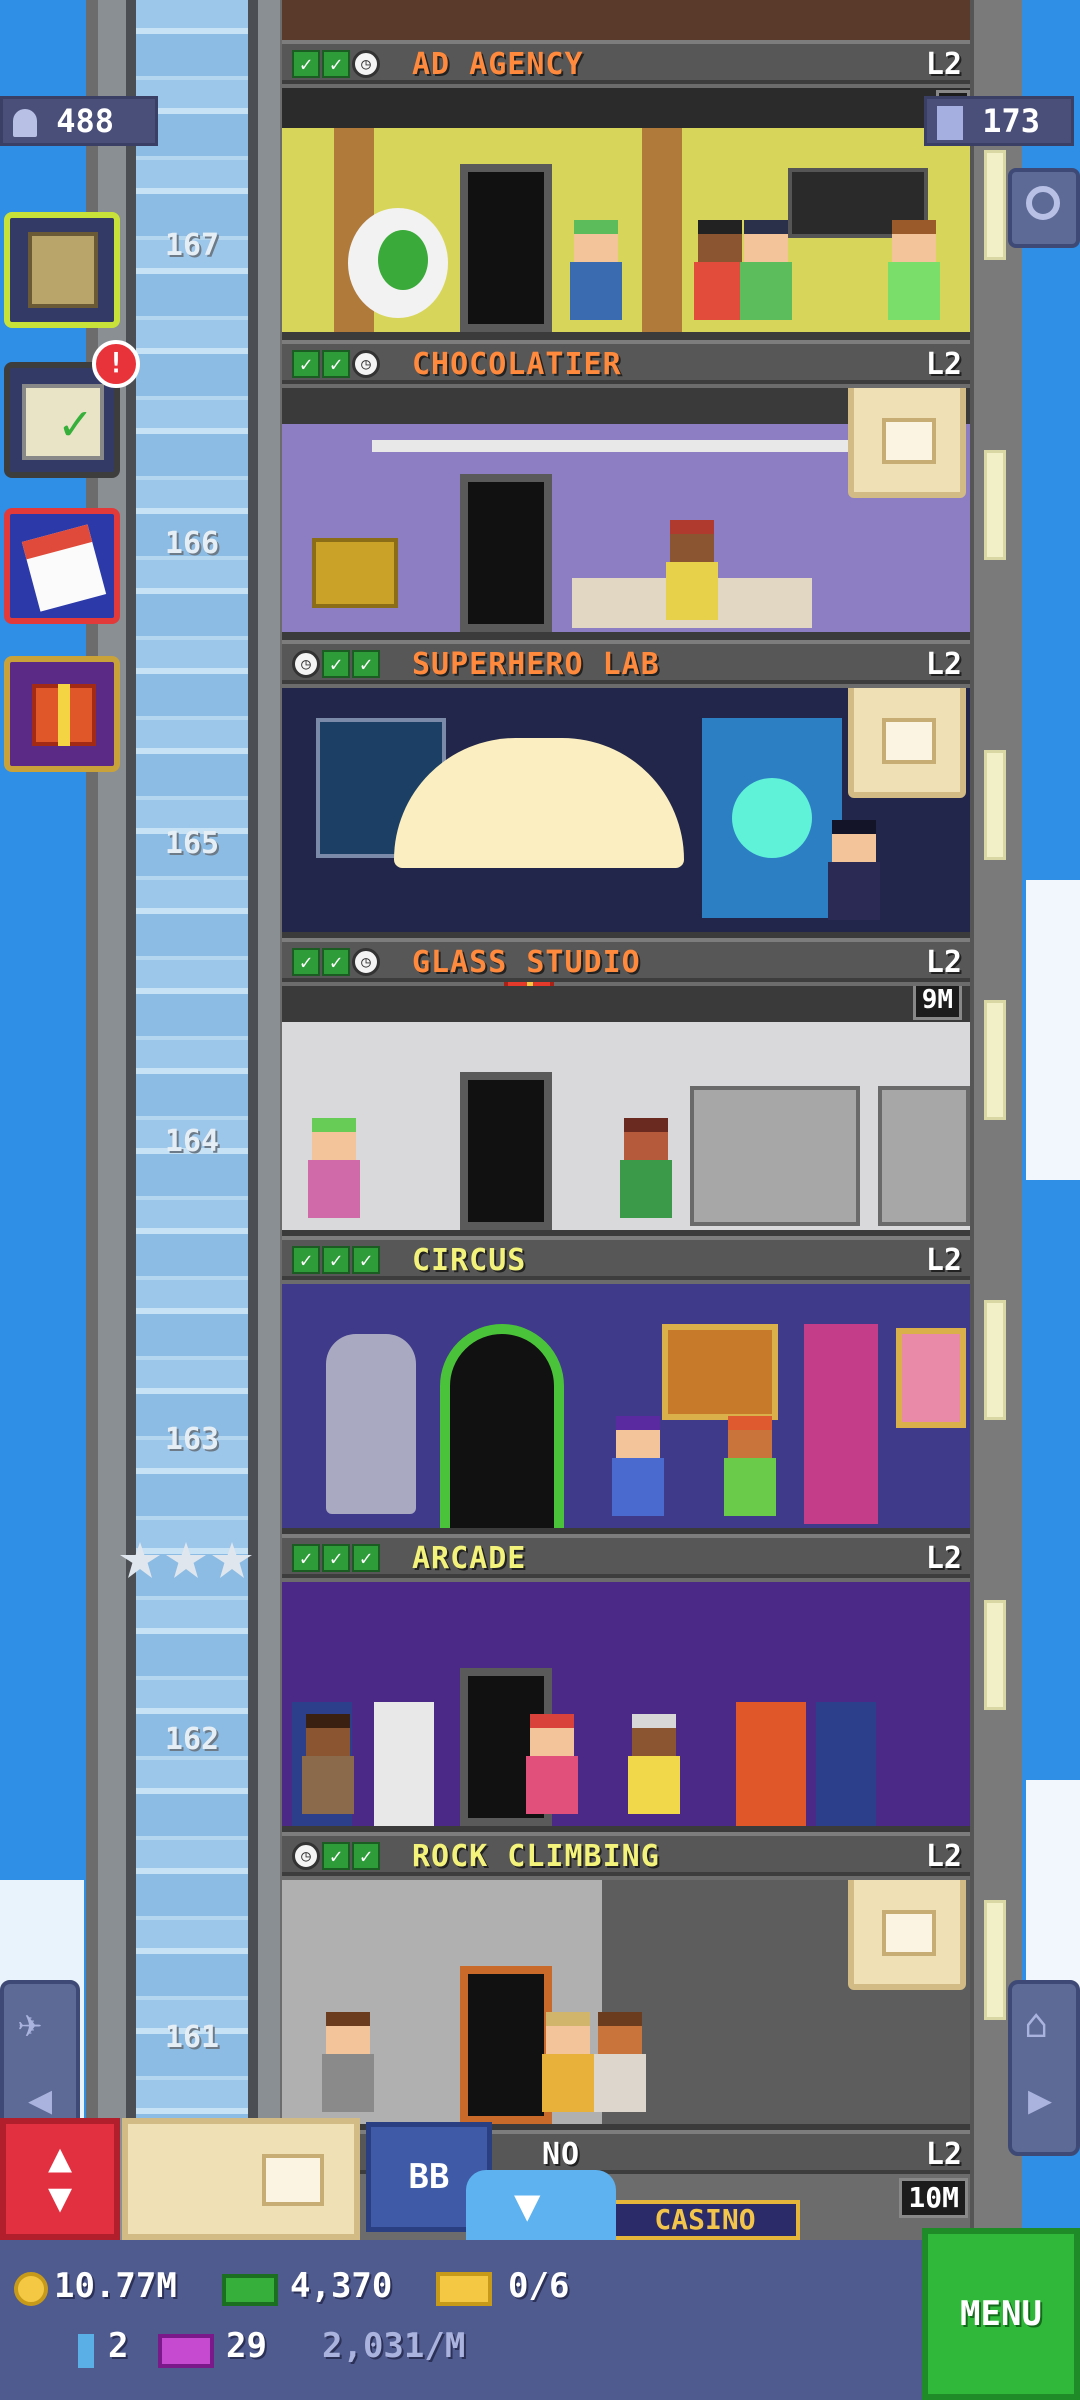 The height and width of the screenshot is (2400, 1080). Describe the element at coordinates (85, 121) in the screenshot. I see `population-value: 488` at that location.